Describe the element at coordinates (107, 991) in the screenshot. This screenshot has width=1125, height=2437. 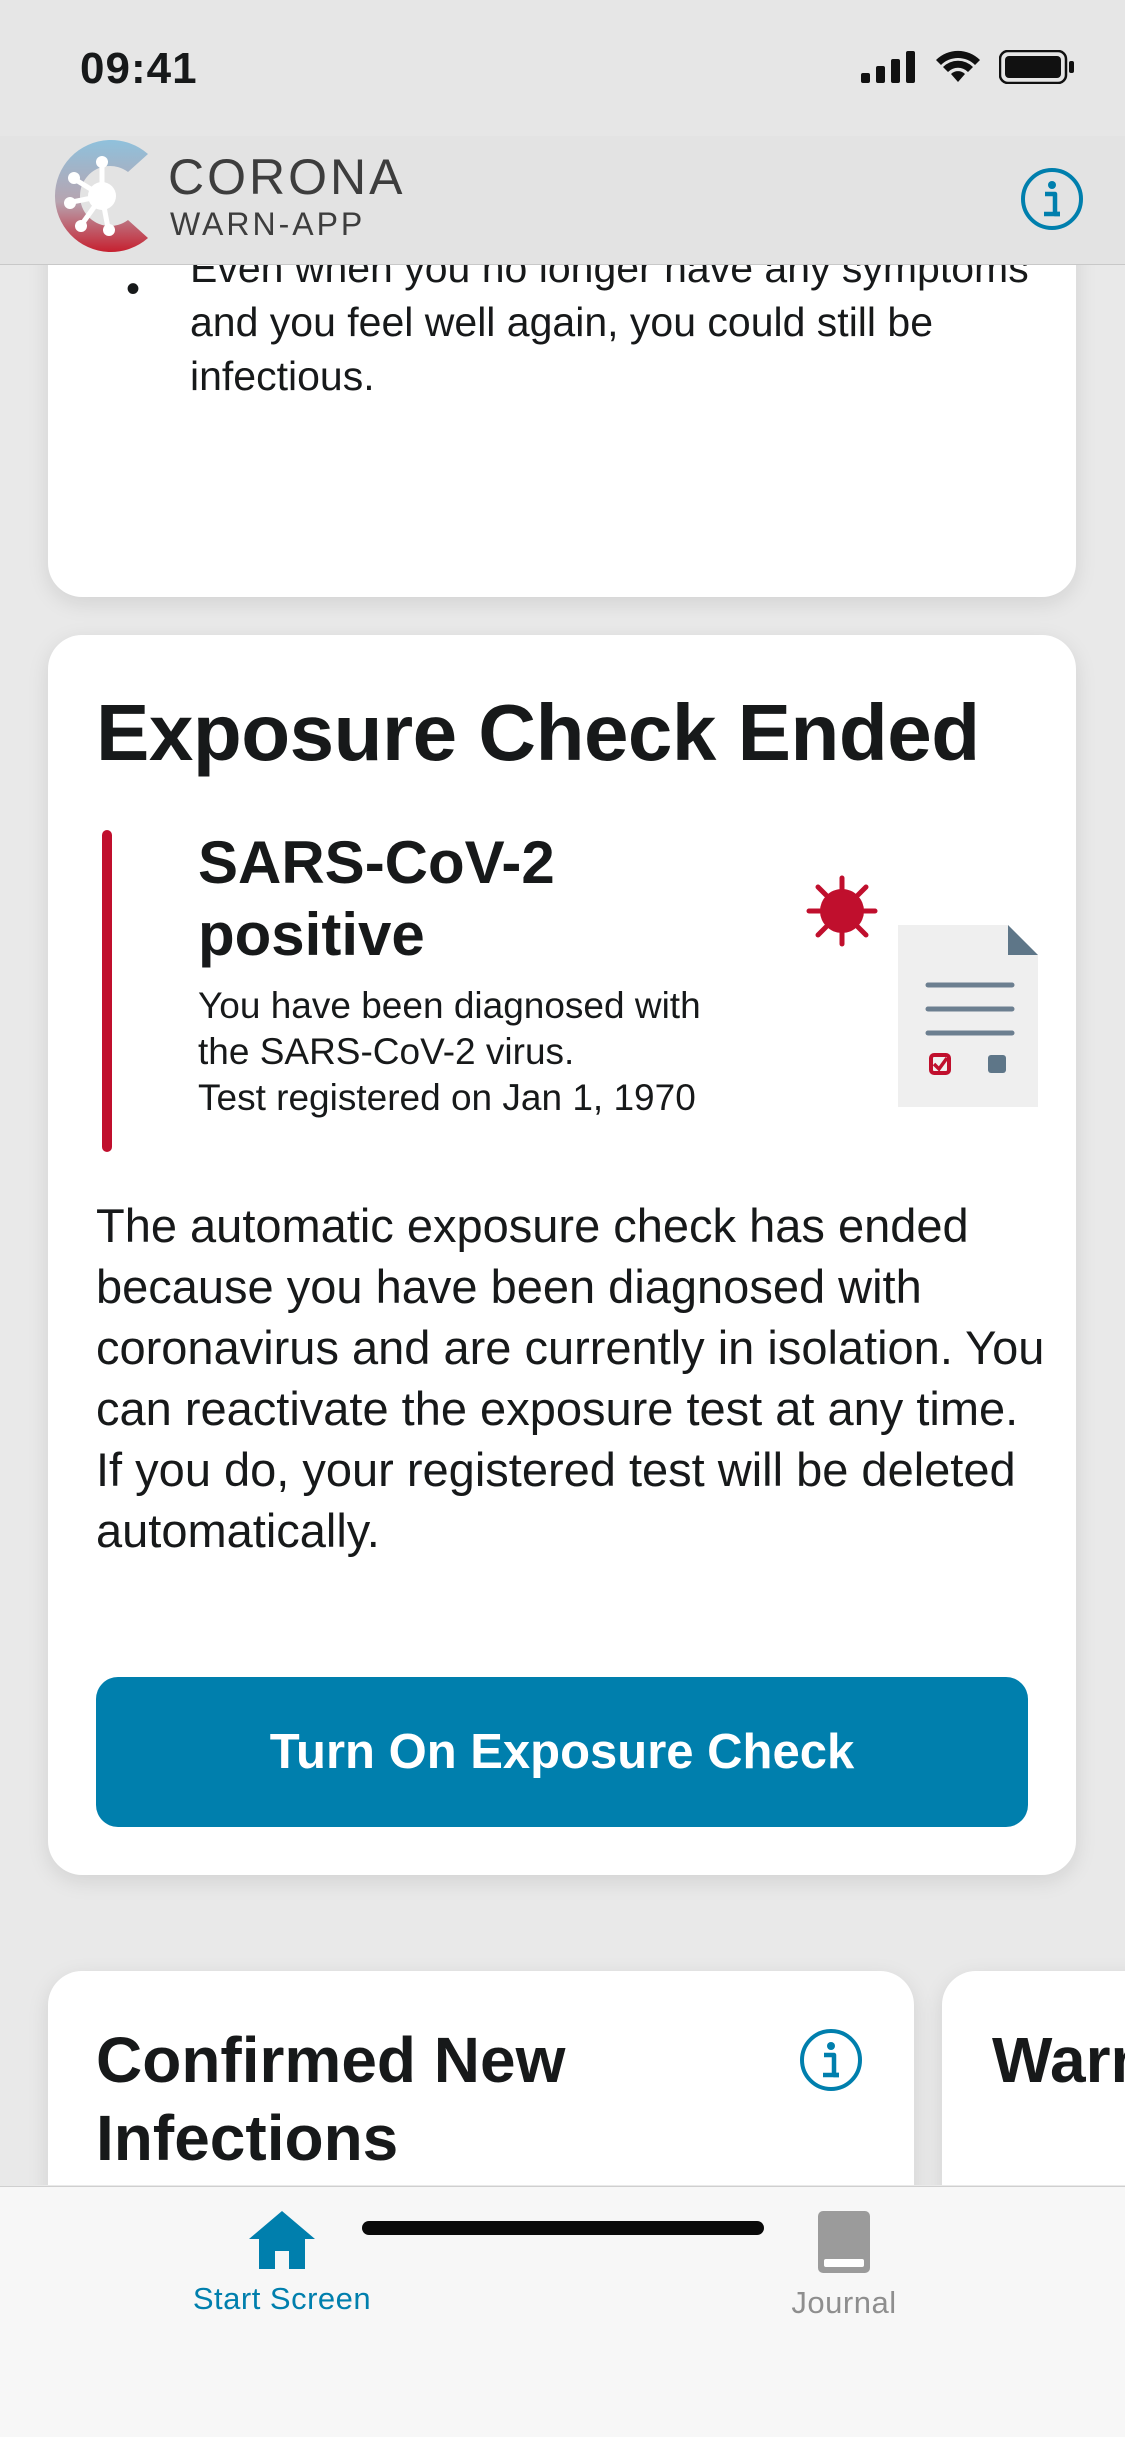
I see `risk-indicator-bar` at that location.